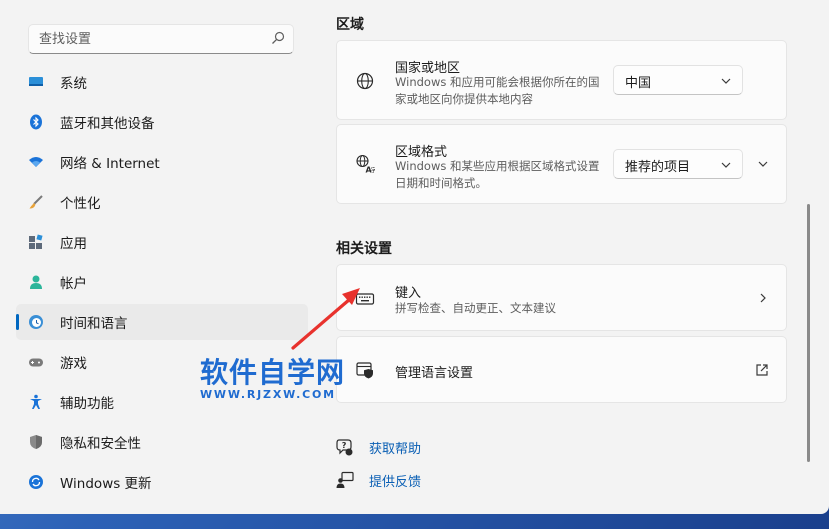 Image resolution: width=829 pixels, height=529 pixels. I want to click on gamepad-icon, so click(36, 362).